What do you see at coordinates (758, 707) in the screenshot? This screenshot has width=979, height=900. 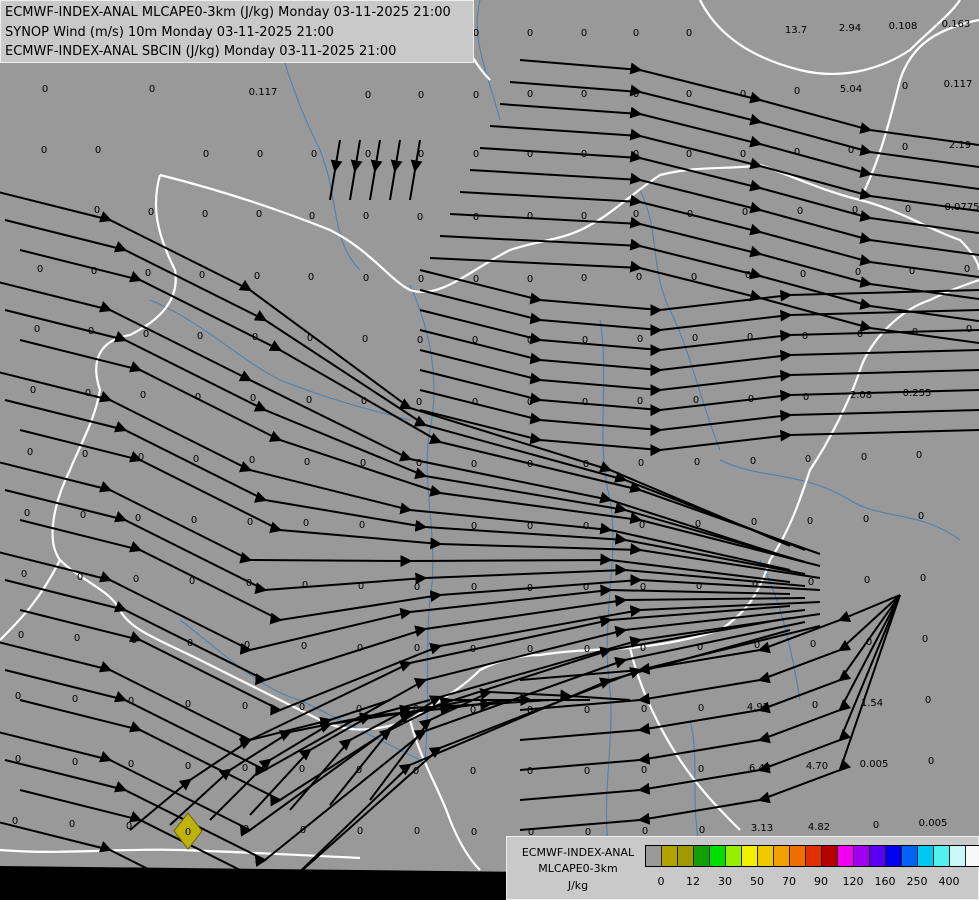 I see `cape-value-label: 4.92` at bounding box center [758, 707].